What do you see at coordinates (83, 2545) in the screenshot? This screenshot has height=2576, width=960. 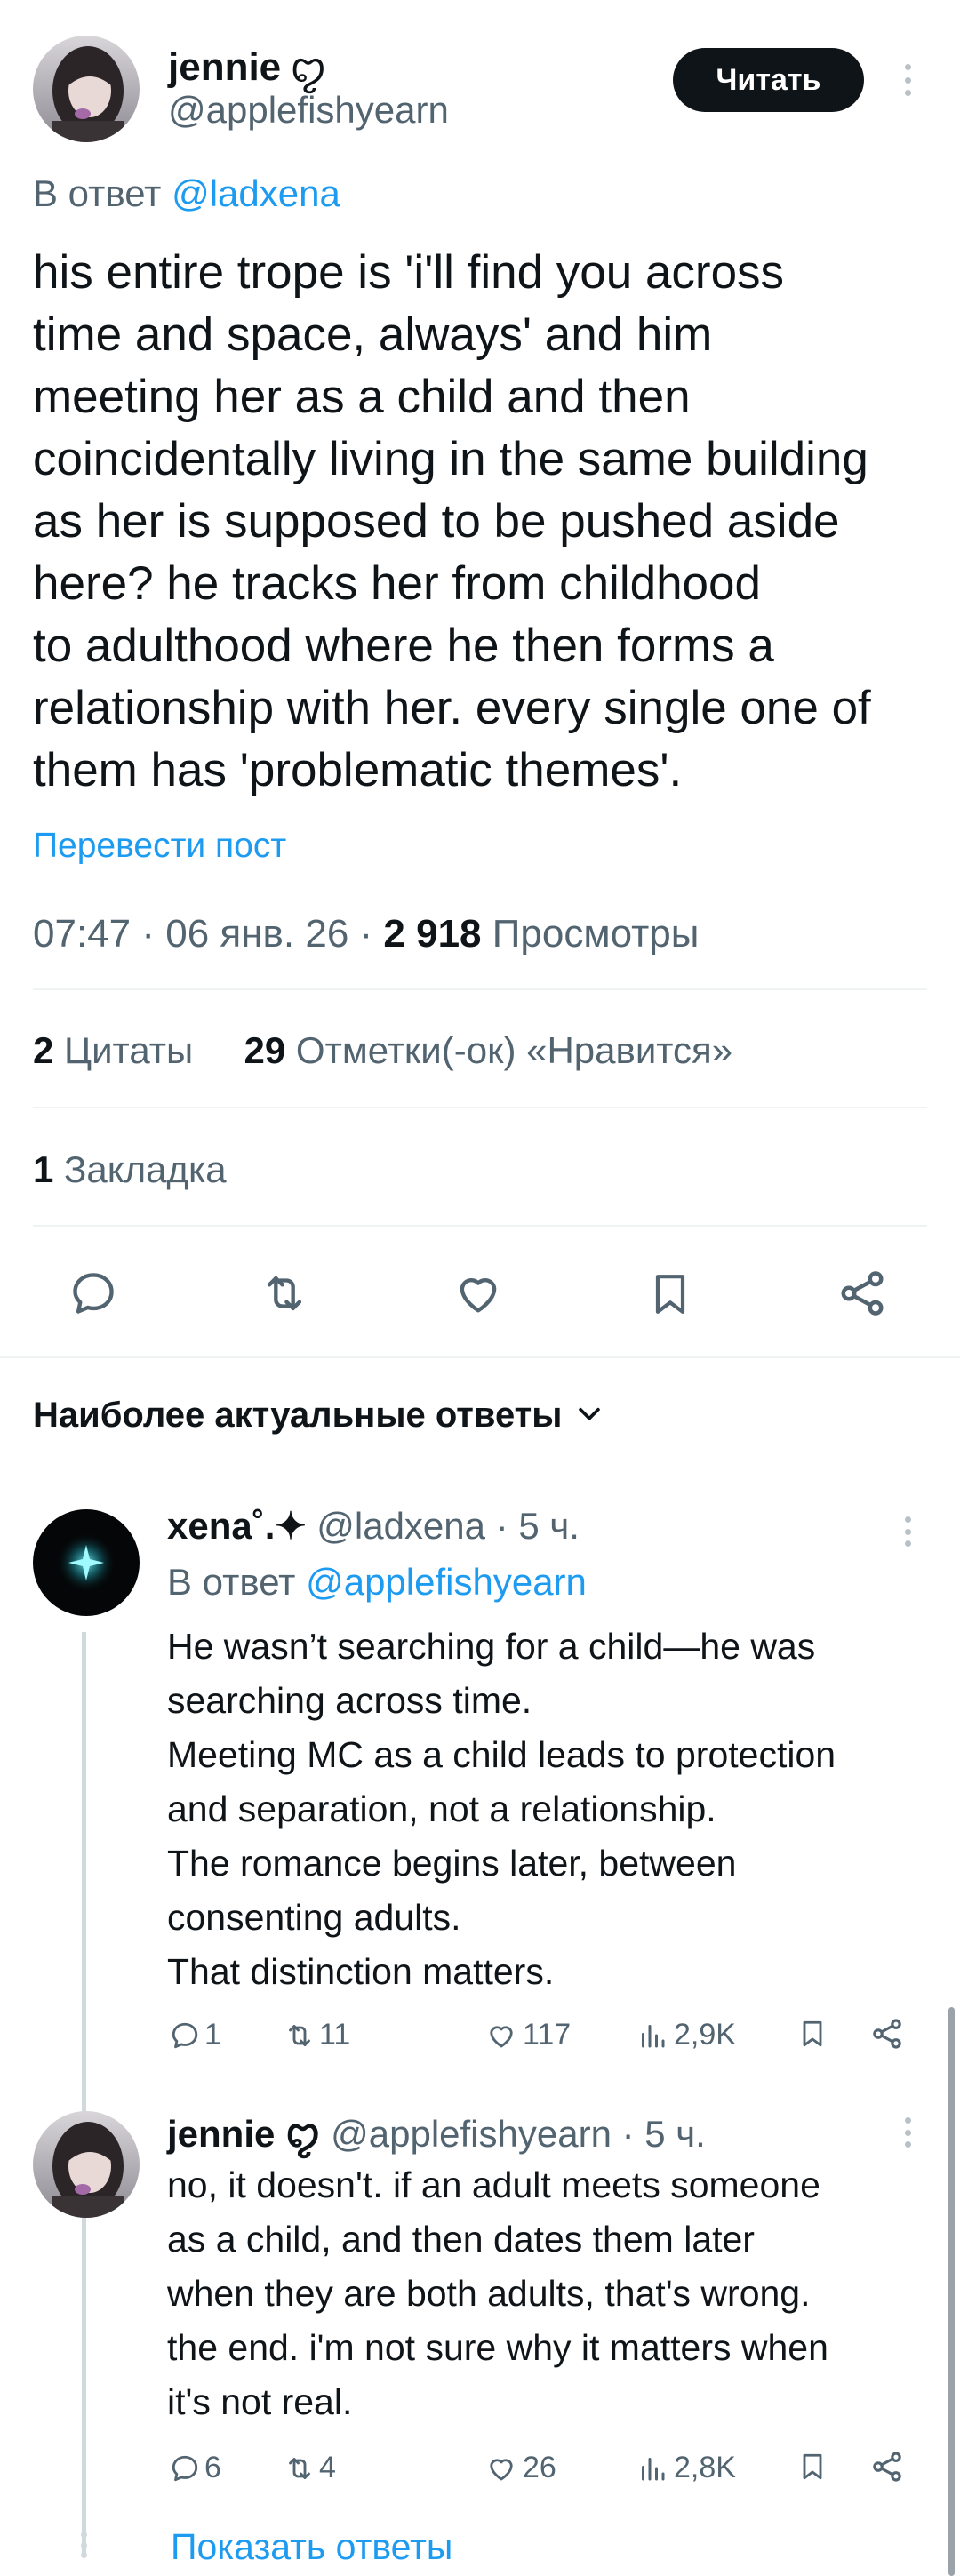 I see `thread-continuation-dots` at bounding box center [83, 2545].